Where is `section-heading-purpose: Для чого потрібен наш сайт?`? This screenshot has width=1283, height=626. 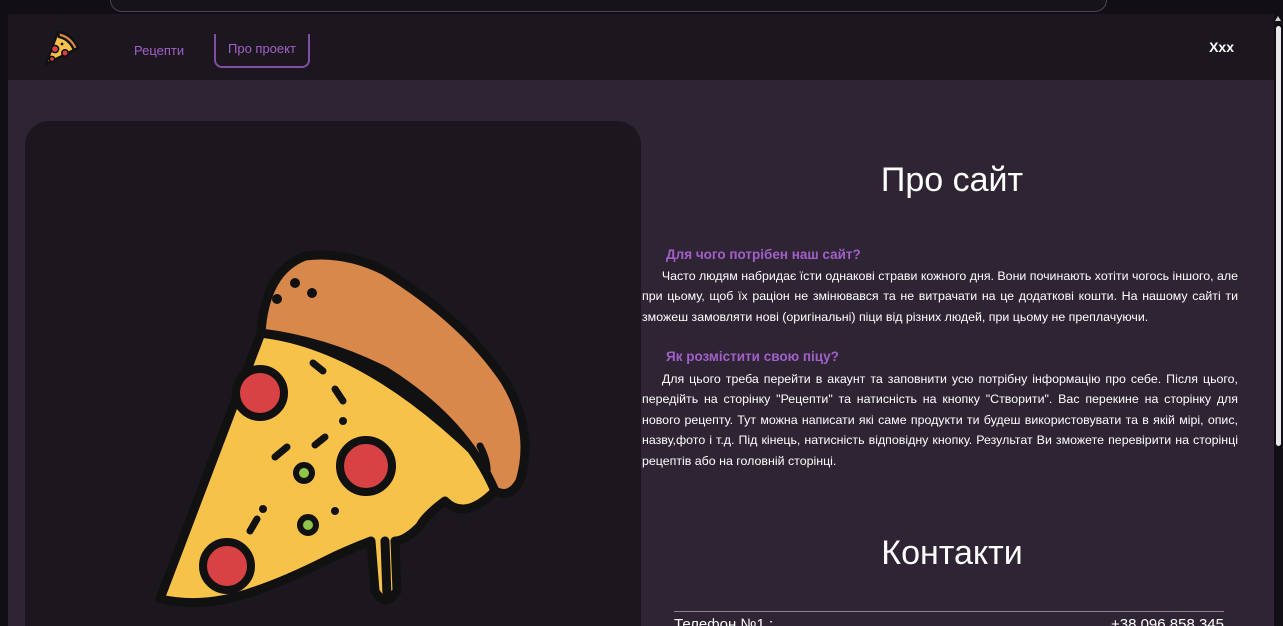 section-heading-purpose: Для чого потрібен наш сайт? is located at coordinates (763, 254).